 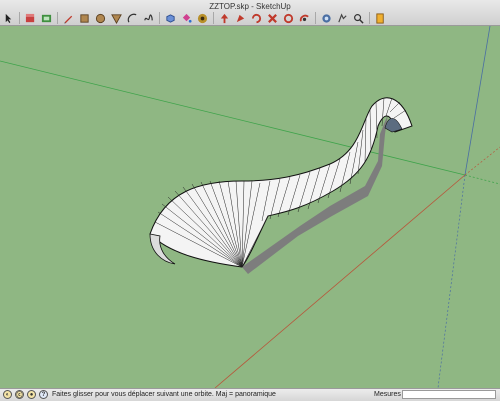 What do you see at coordinates (272, 18) in the screenshot?
I see `scale-tool-icon` at bounding box center [272, 18].